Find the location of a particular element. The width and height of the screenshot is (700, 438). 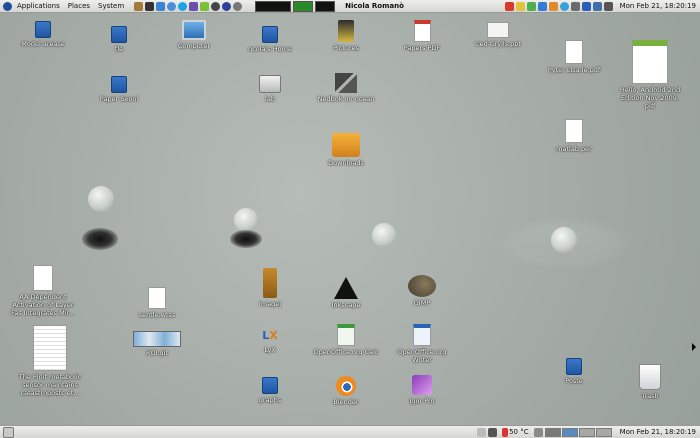

mem-monitor-widget is located at coordinates (325, 6).